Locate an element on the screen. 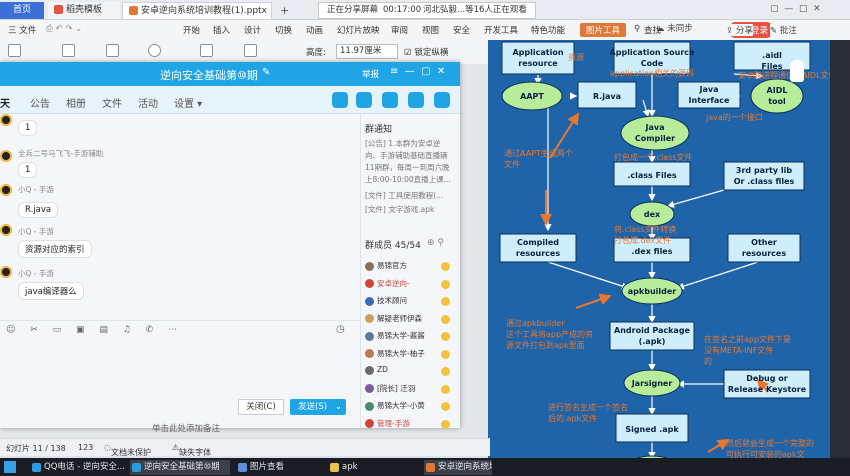  voice-call-icon is located at coordinates (340, 100).